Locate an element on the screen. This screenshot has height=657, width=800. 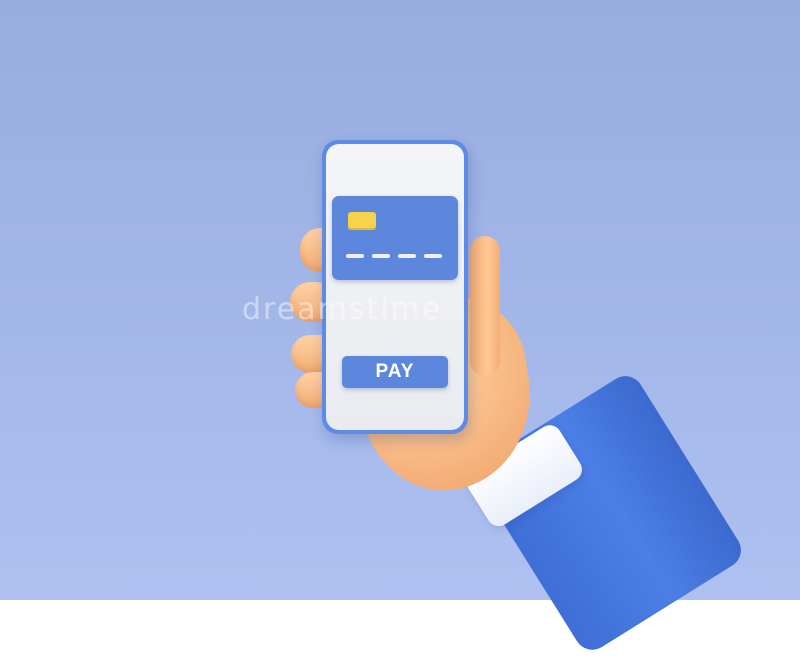
watermark: dreamstime is located at coordinates (342, 309).